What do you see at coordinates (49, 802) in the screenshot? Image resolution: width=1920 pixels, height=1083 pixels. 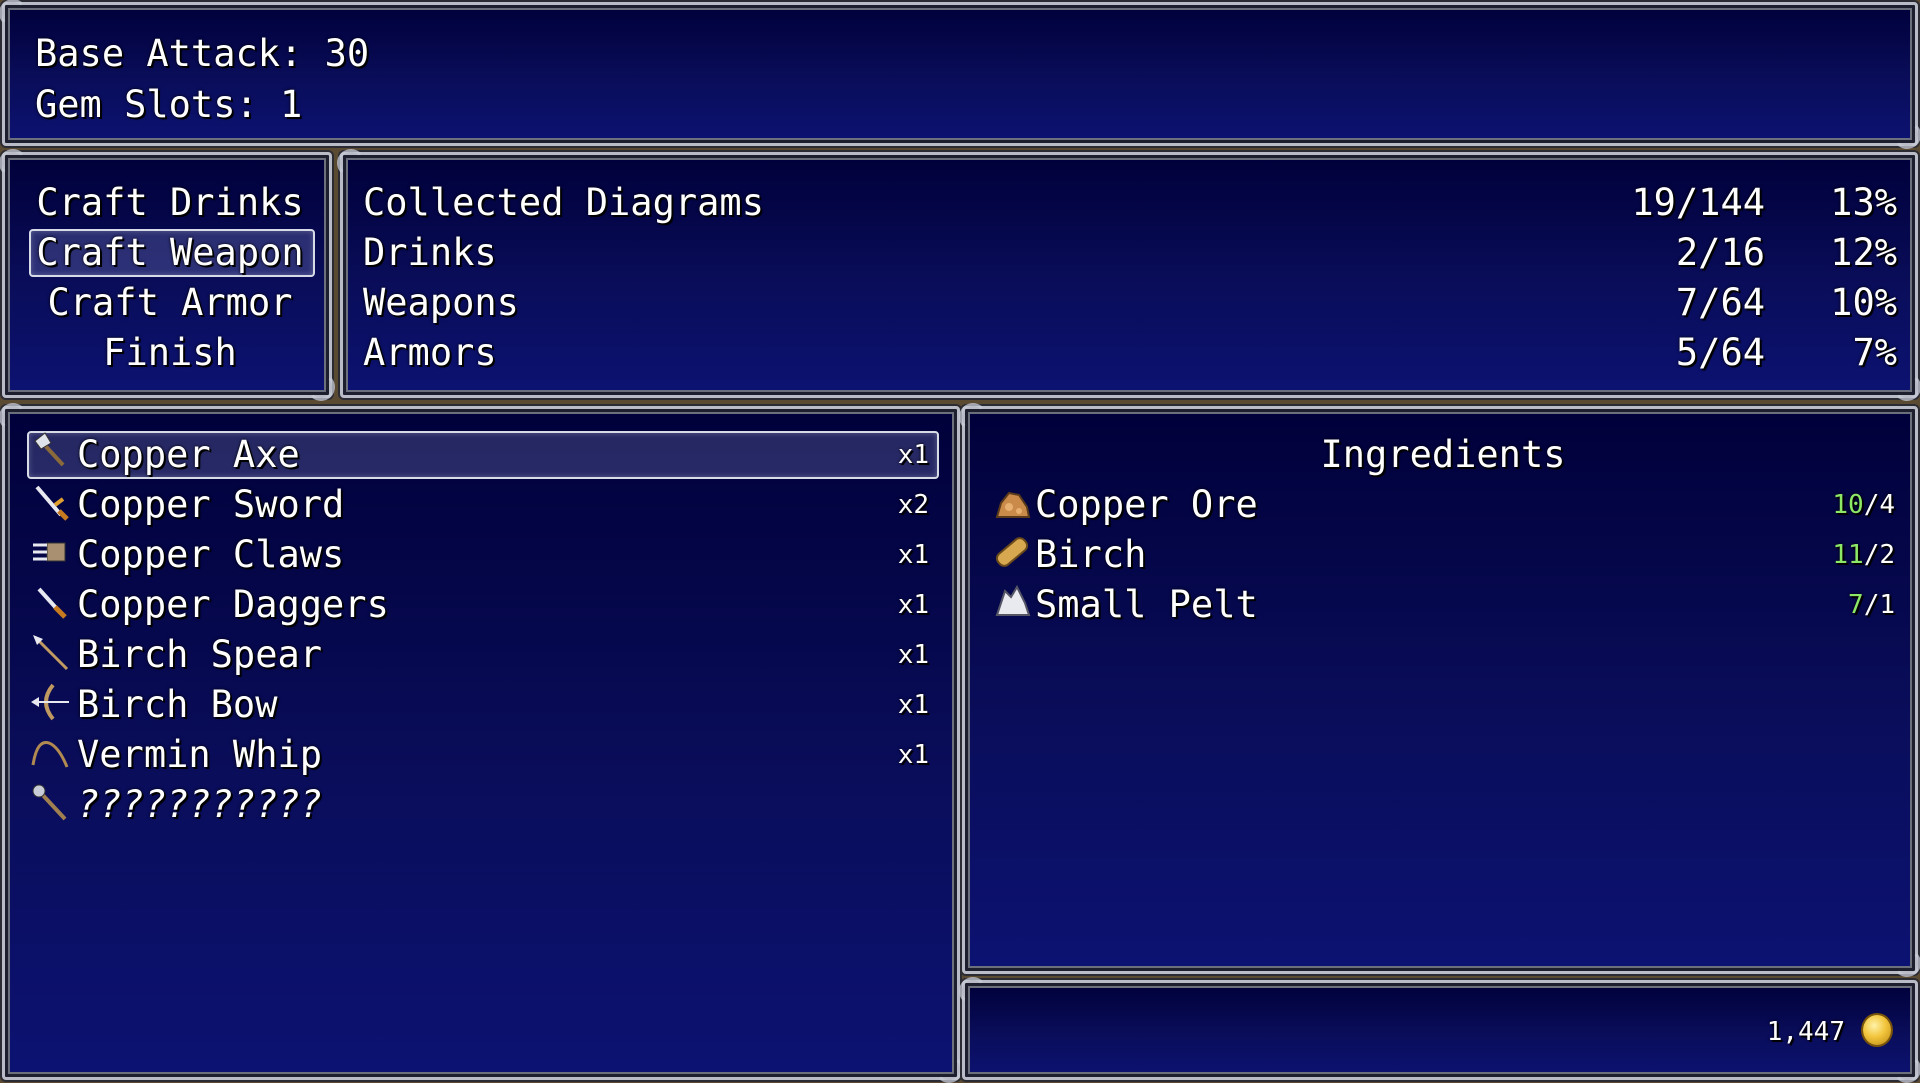 I see `staff-icon` at bounding box center [49, 802].